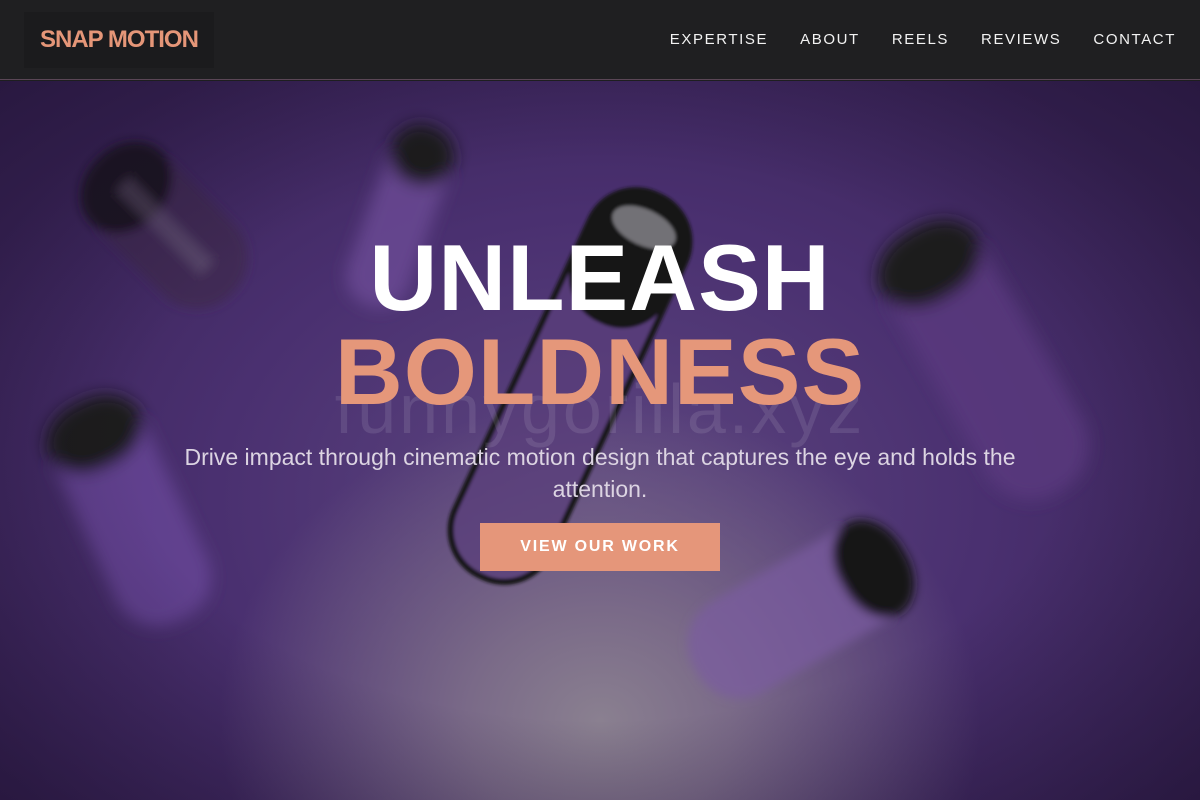  What do you see at coordinates (1134, 39) in the screenshot?
I see `nav-item-contact: CONTACT` at bounding box center [1134, 39].